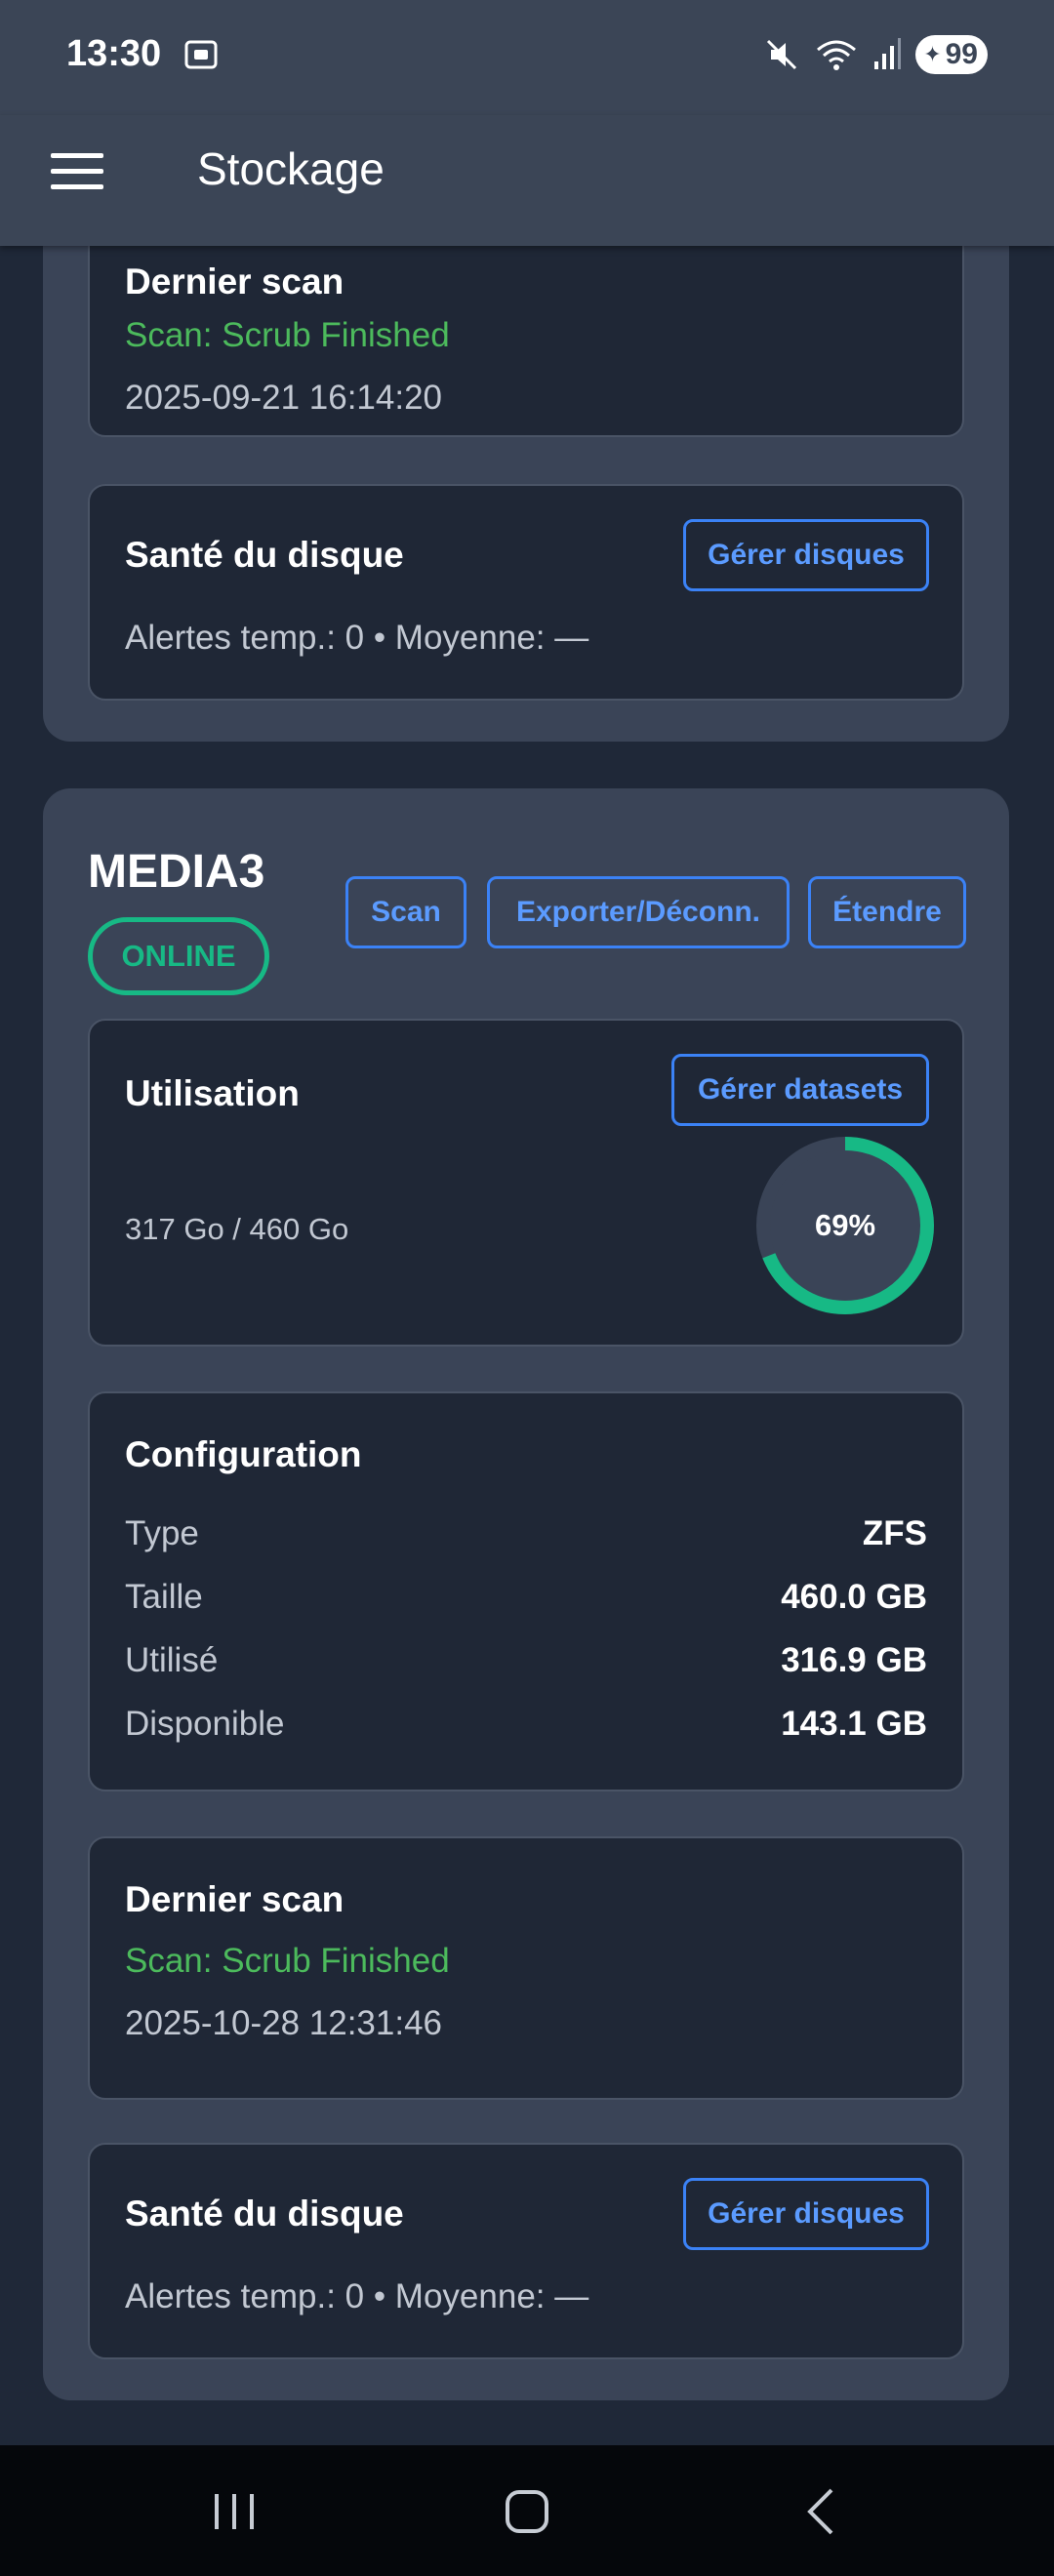  Describe the element at coordinates (845, 1225) in the screenshot. I see `usage-percent: 69%` at that location.